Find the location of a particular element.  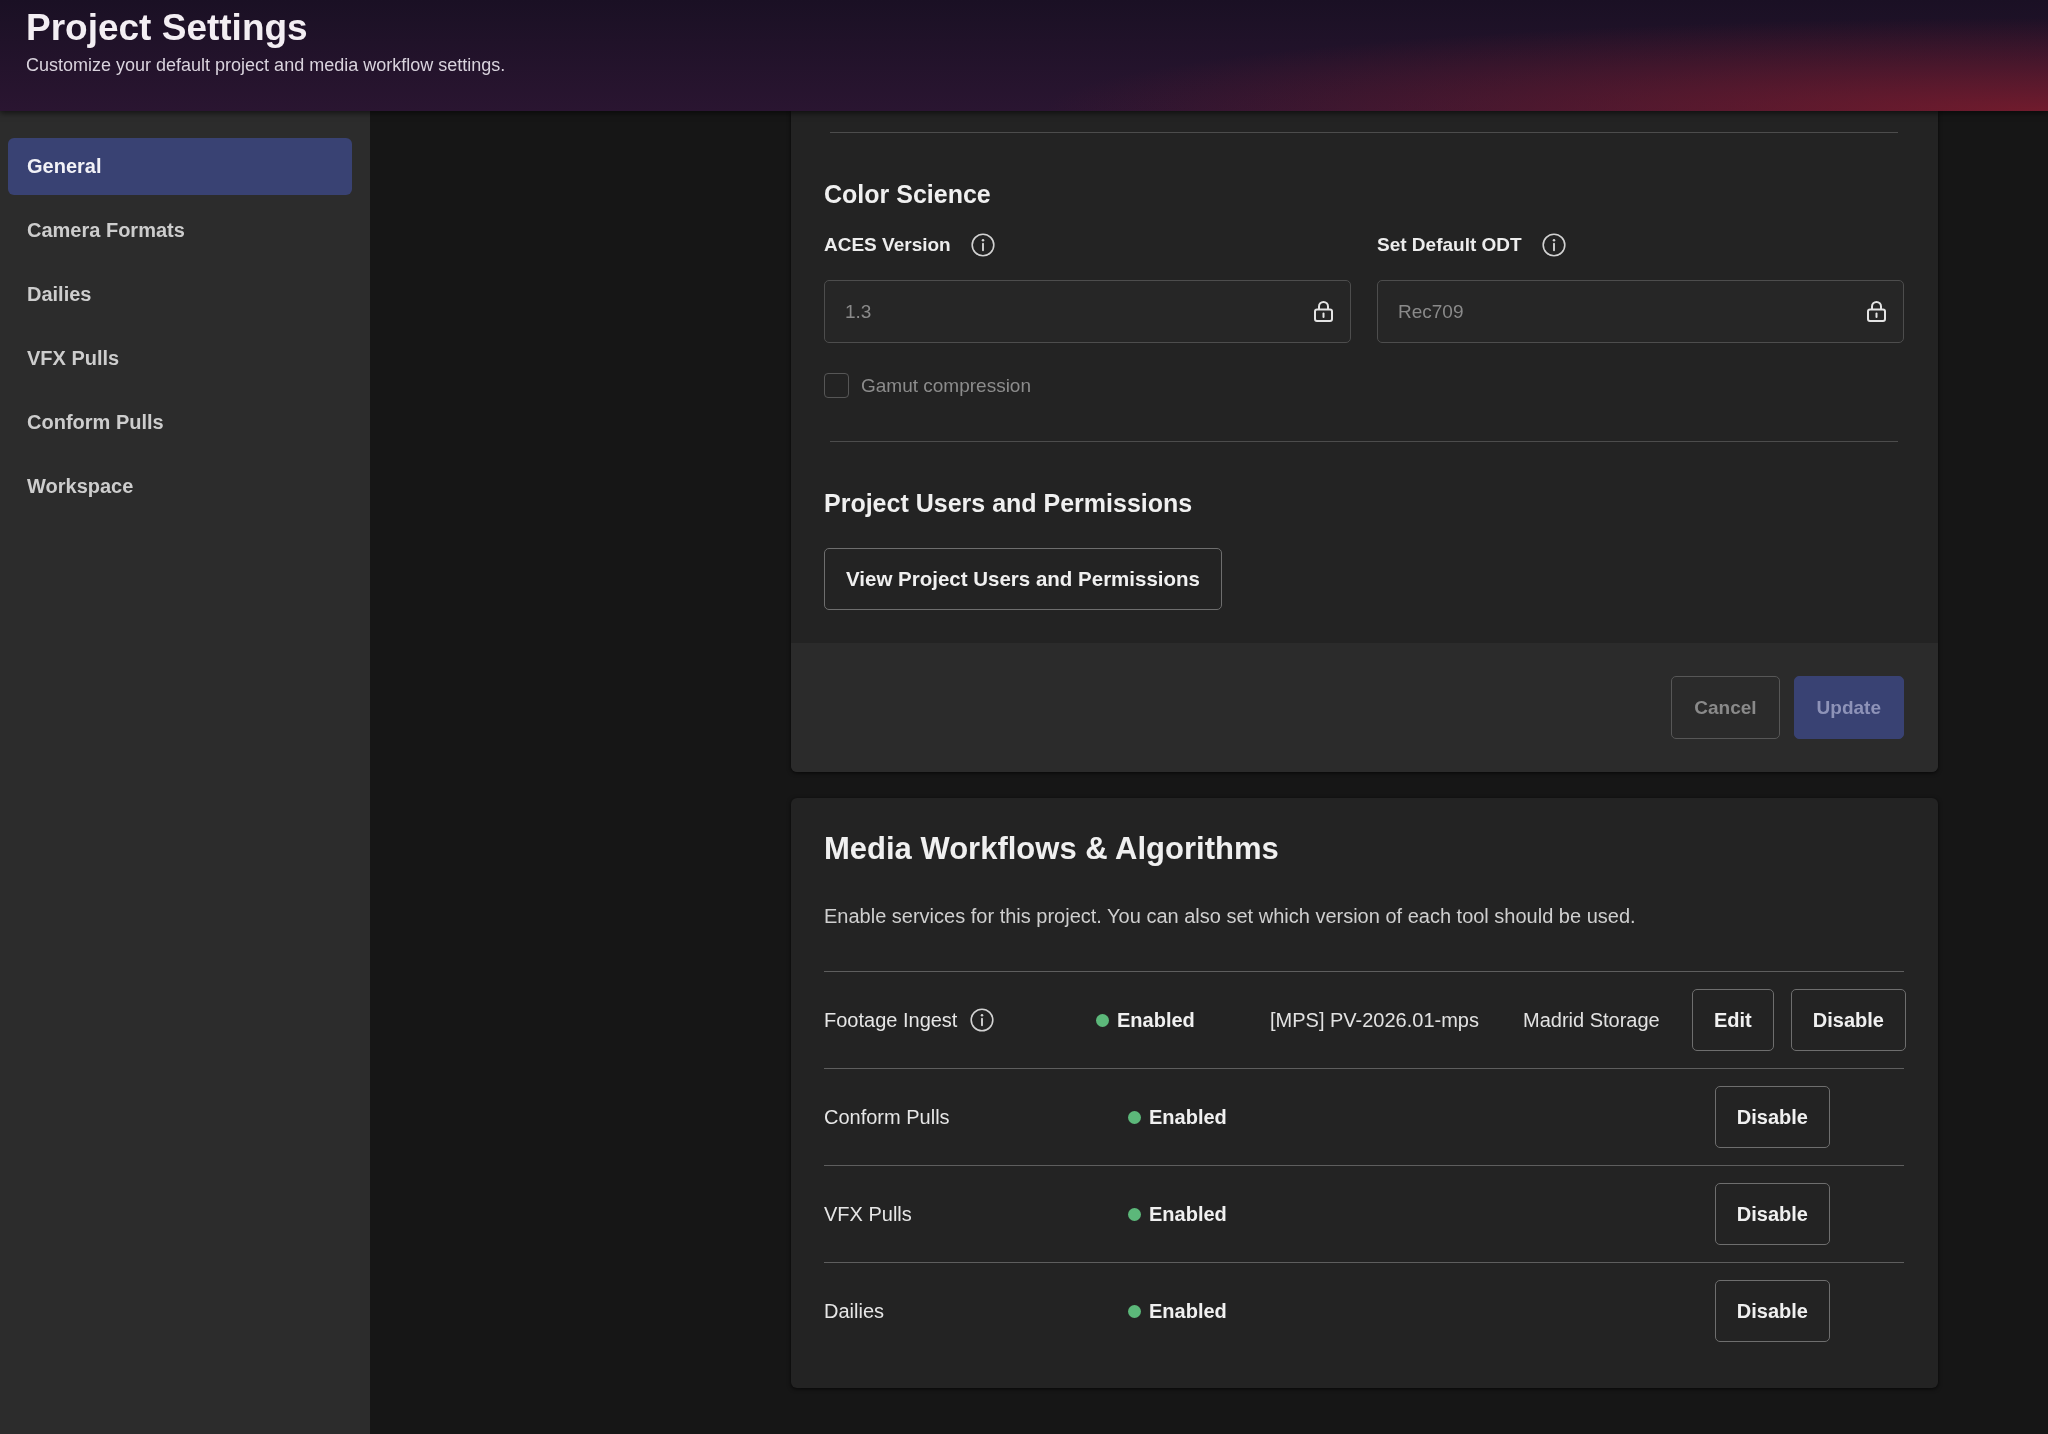

service-name: Dailies is located at coordinates (854, 1311).